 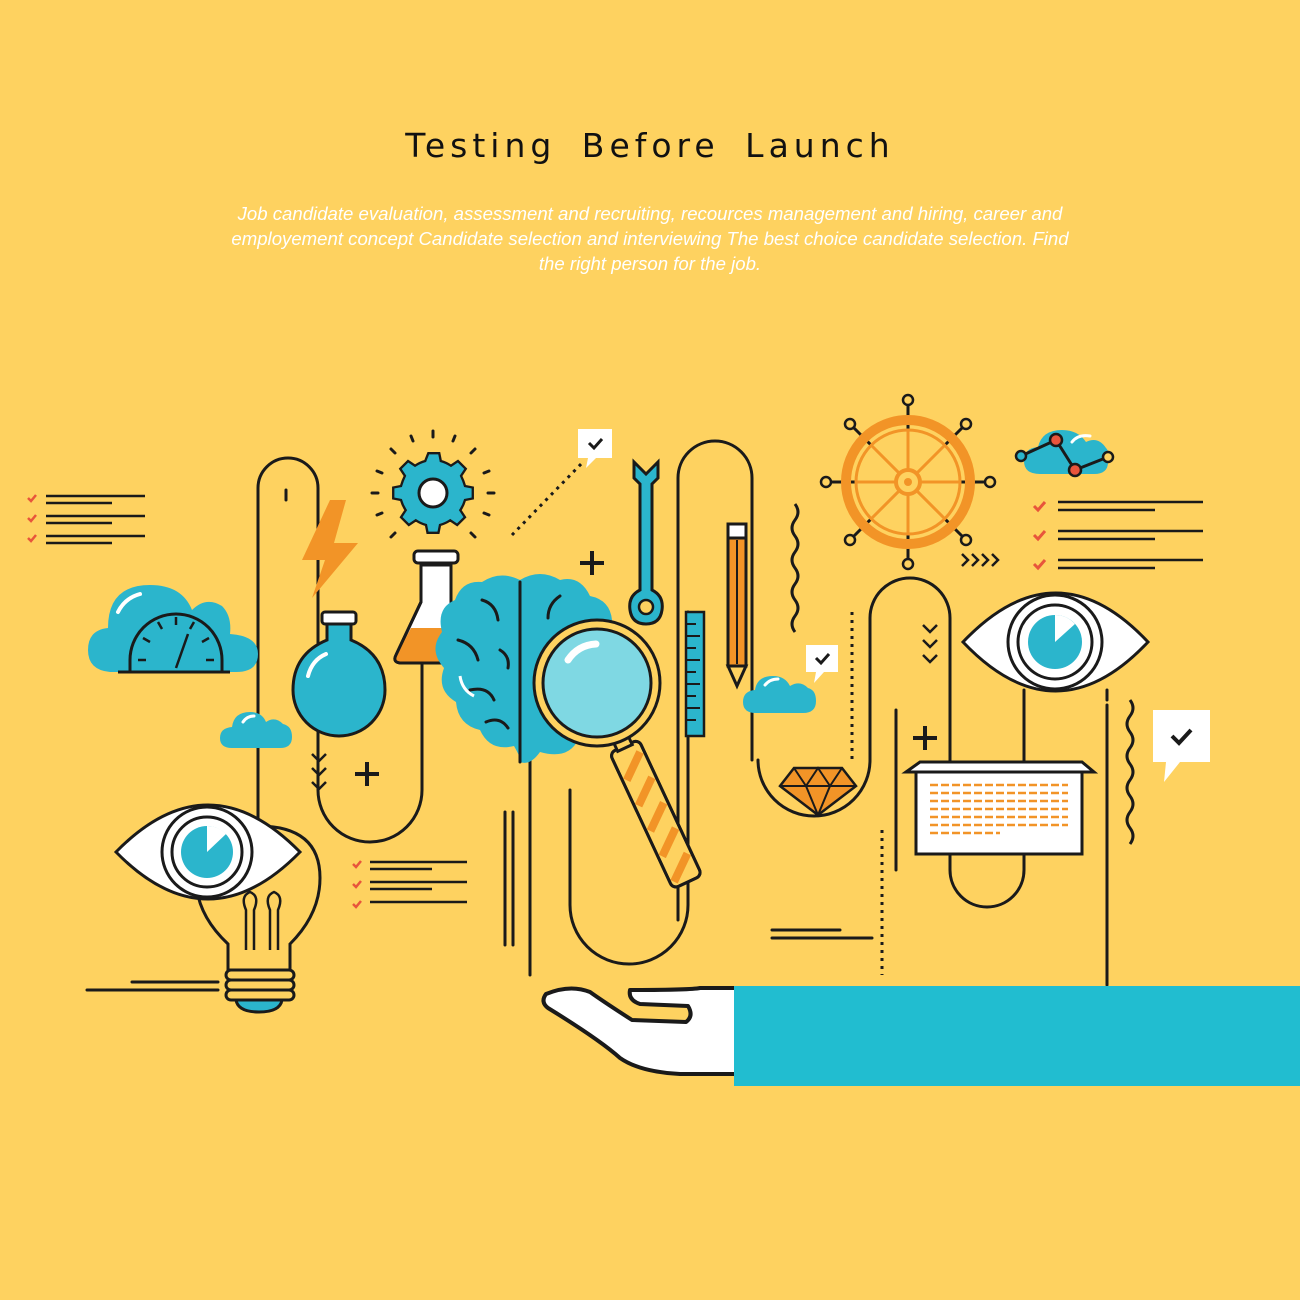 I want to click on eye-icon, so click(x=1055, y=642).